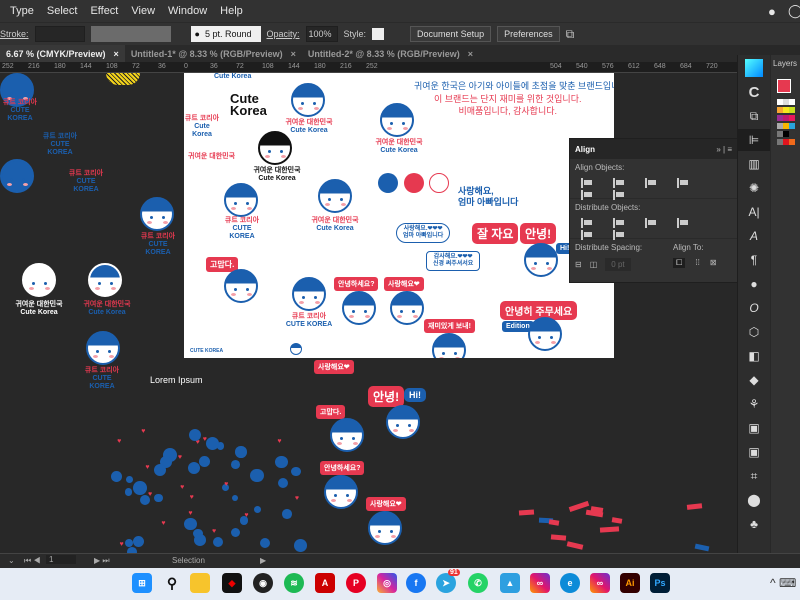 The width and height of the screenshot is (800, 600). Describe the element at coordinates (630, 583) in the screenshot. I see `illustrator-icon: Ai` at that location.